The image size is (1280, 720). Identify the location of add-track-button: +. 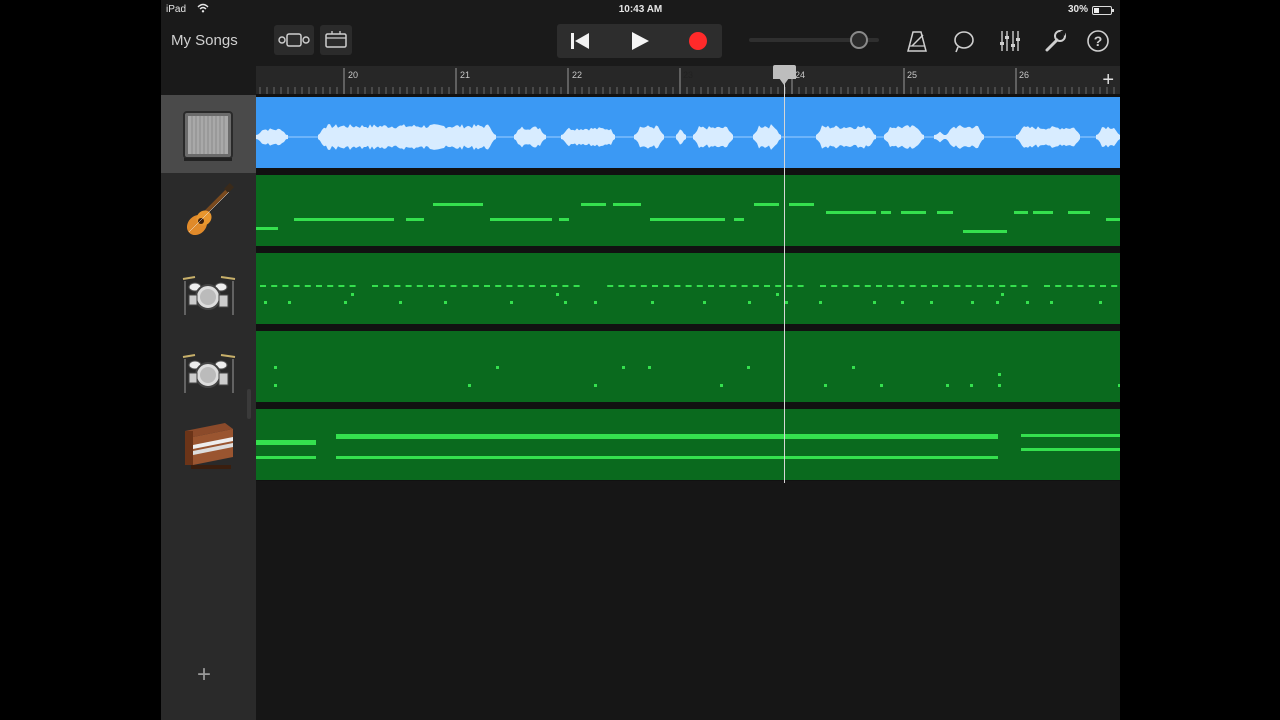
(204, 675).